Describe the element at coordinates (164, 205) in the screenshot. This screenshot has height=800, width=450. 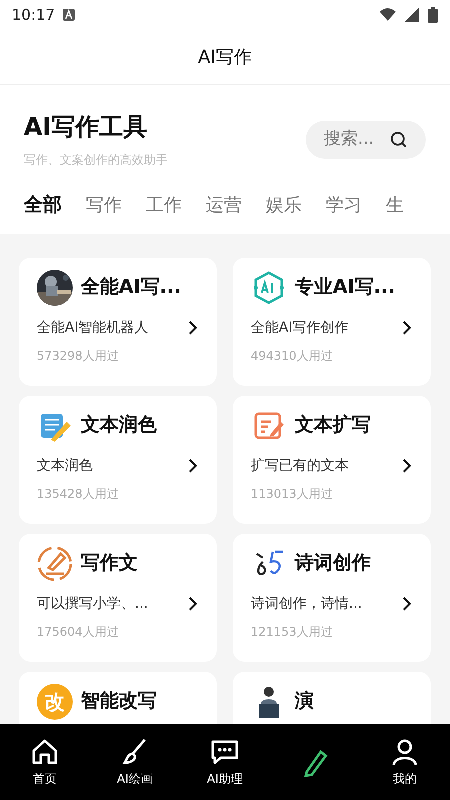
I see `category-tab: 工作` at that location.